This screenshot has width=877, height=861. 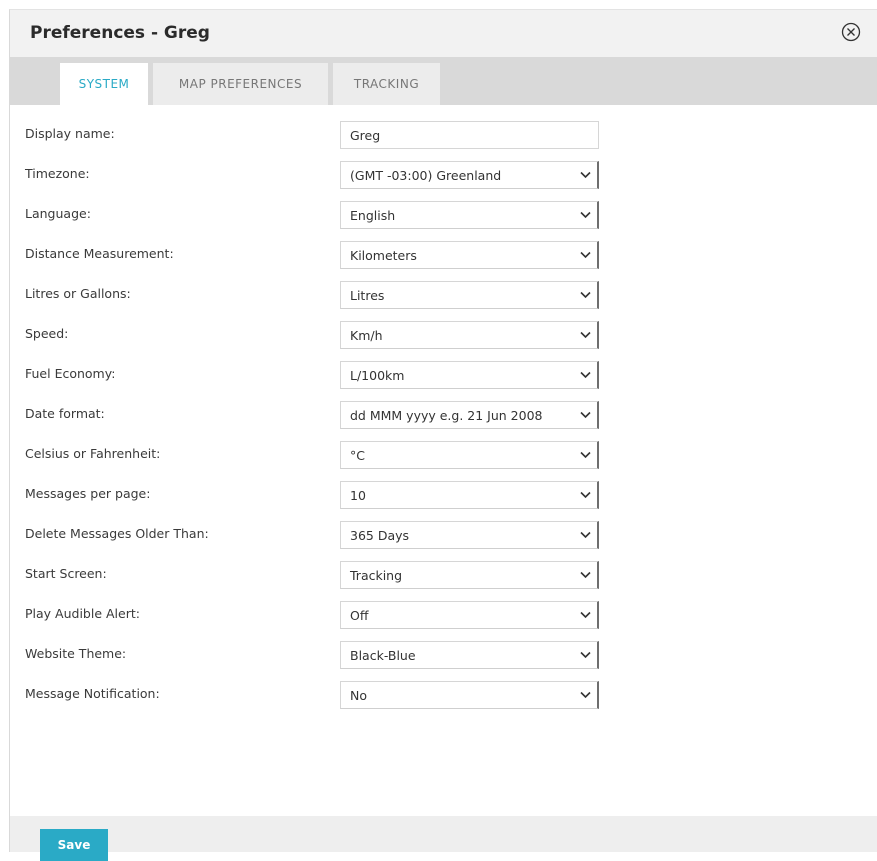 I want to click on field-label: Language:, so click(x=58, y=213).